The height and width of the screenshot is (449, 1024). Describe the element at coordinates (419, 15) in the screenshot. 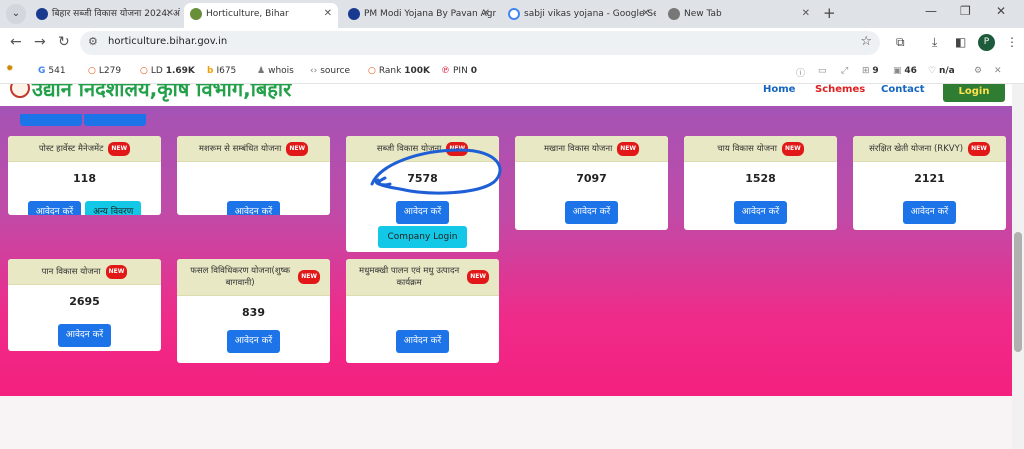

I see `tab-pm-modi-yojana: PM Modi Yojana By Pavan Agra ✕` at that location.